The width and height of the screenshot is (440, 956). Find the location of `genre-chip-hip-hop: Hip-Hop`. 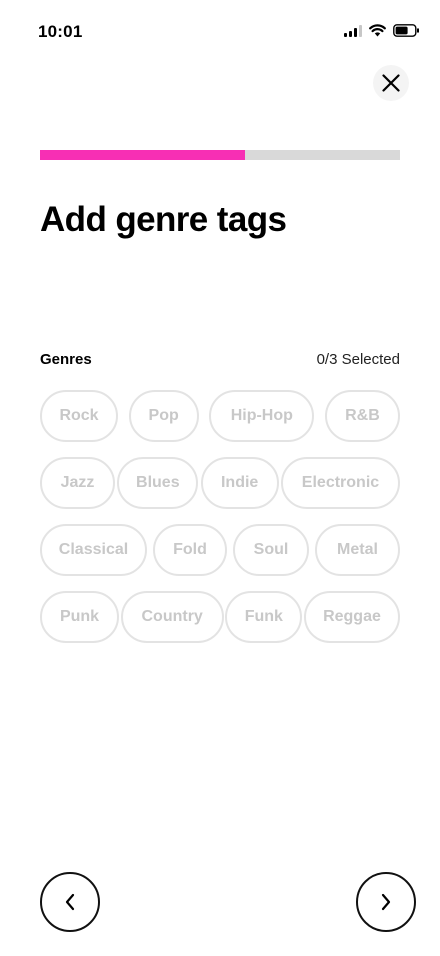

genre-chip-hip-hop: Hip-Hop is located at coordinates (262, 416).